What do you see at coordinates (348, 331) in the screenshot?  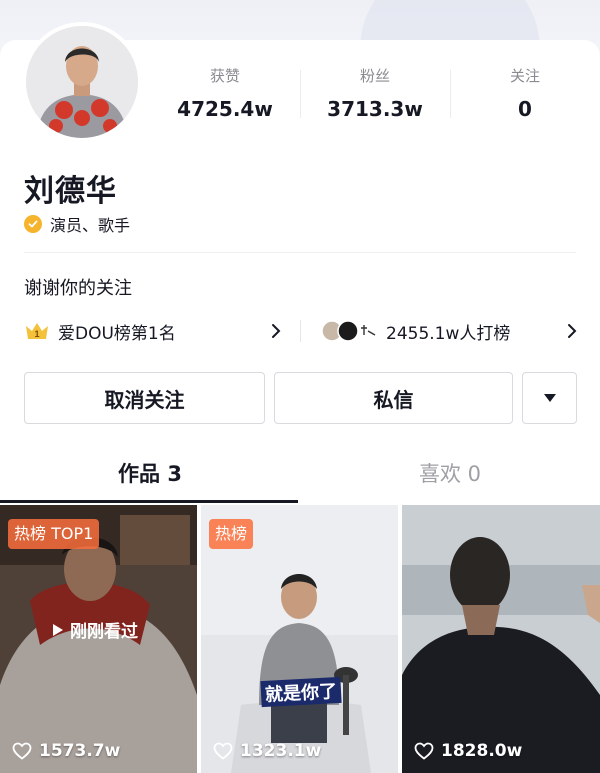 I see `supporter-avatars-icon` at bounding box center [348, 331].